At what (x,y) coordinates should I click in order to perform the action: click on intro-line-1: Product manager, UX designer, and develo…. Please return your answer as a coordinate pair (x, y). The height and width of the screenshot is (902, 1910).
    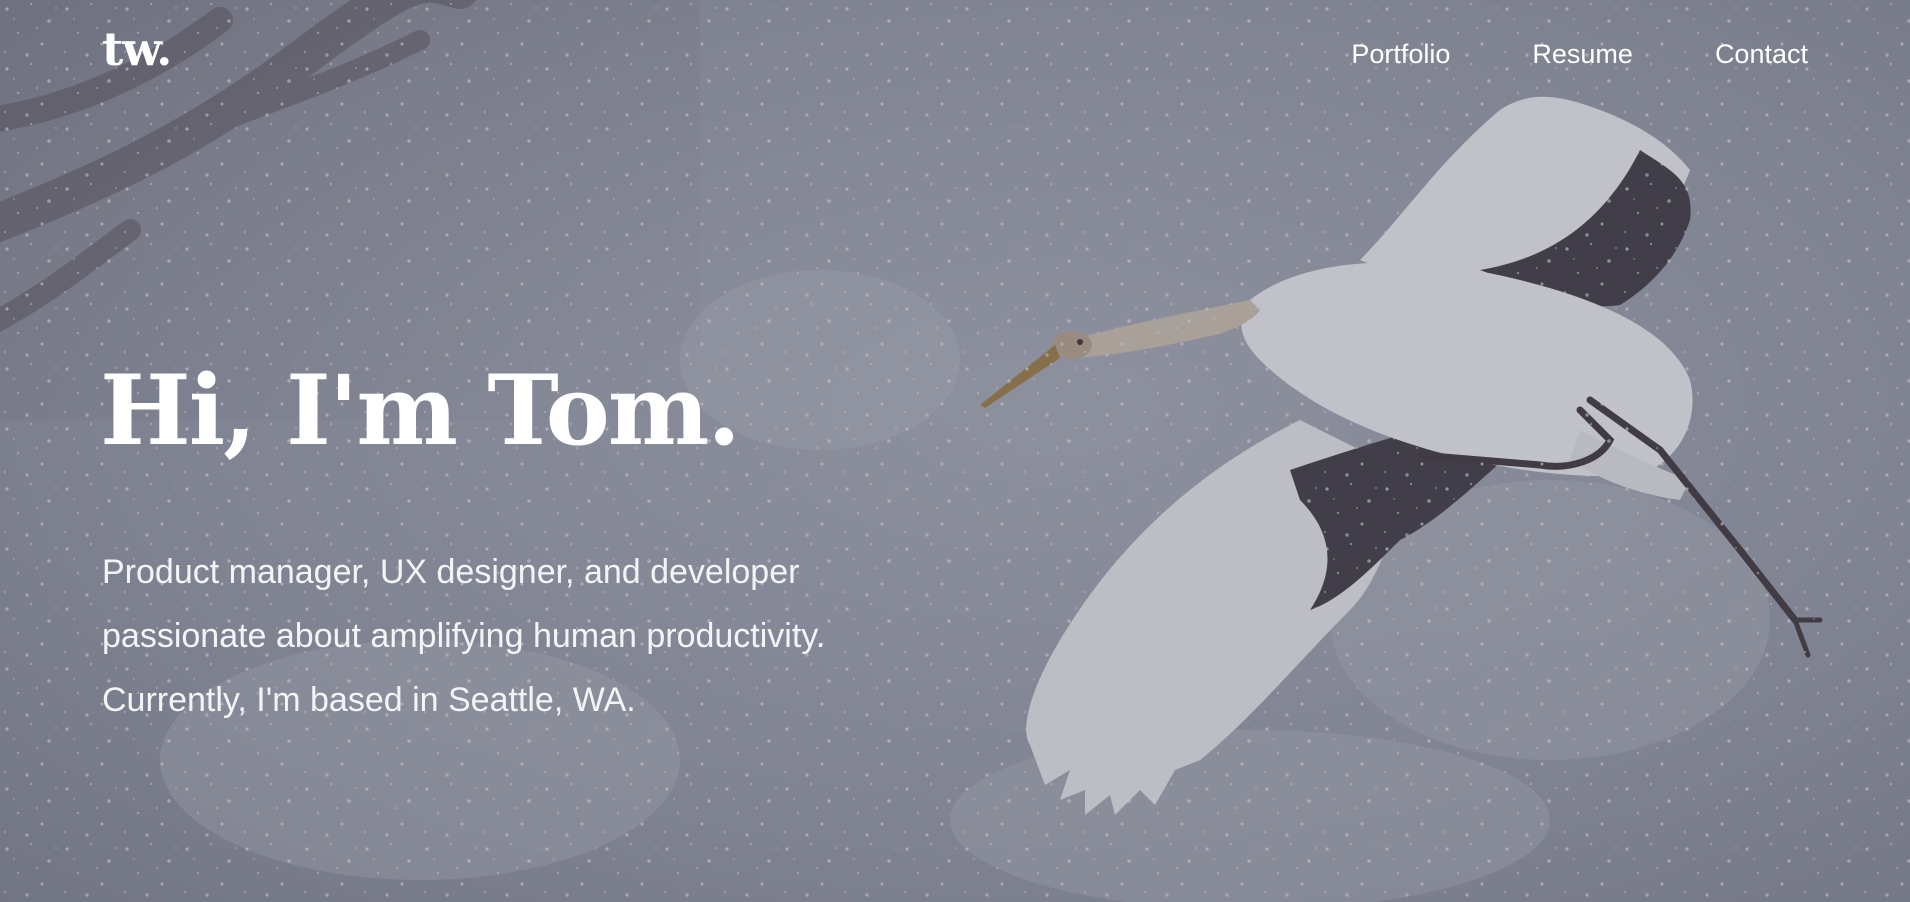
    Looking at the image, I should click on (451, 572).